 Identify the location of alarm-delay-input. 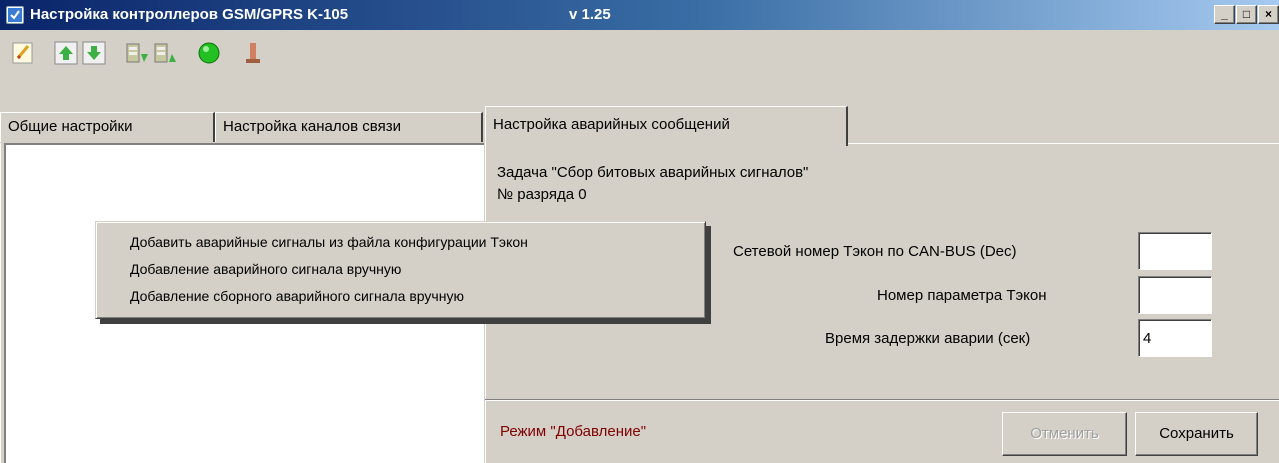
(1175, 338).